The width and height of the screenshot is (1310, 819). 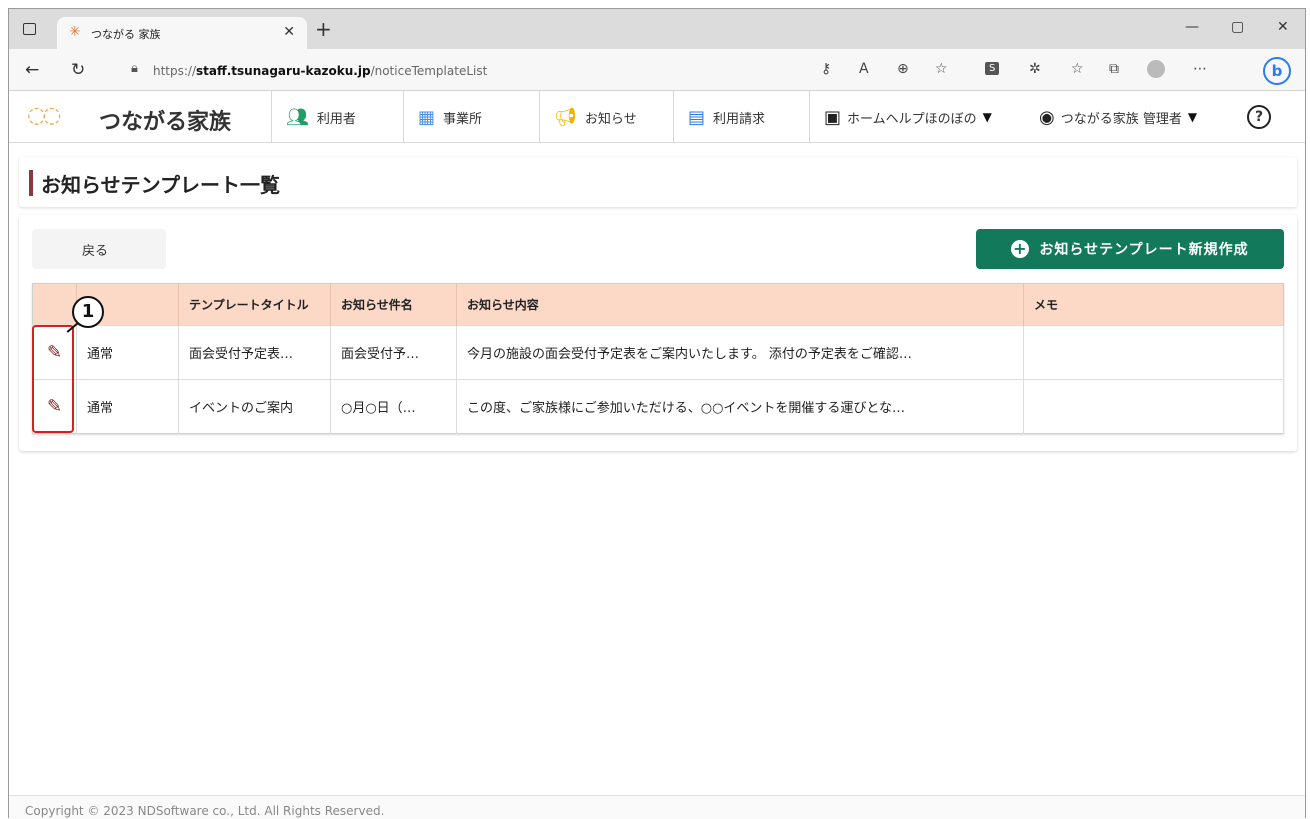 I want to click on table-header-row: テンプレートタイトル お知らせ件名 お知らせ内容 メモ, so click(x=658, y=304).